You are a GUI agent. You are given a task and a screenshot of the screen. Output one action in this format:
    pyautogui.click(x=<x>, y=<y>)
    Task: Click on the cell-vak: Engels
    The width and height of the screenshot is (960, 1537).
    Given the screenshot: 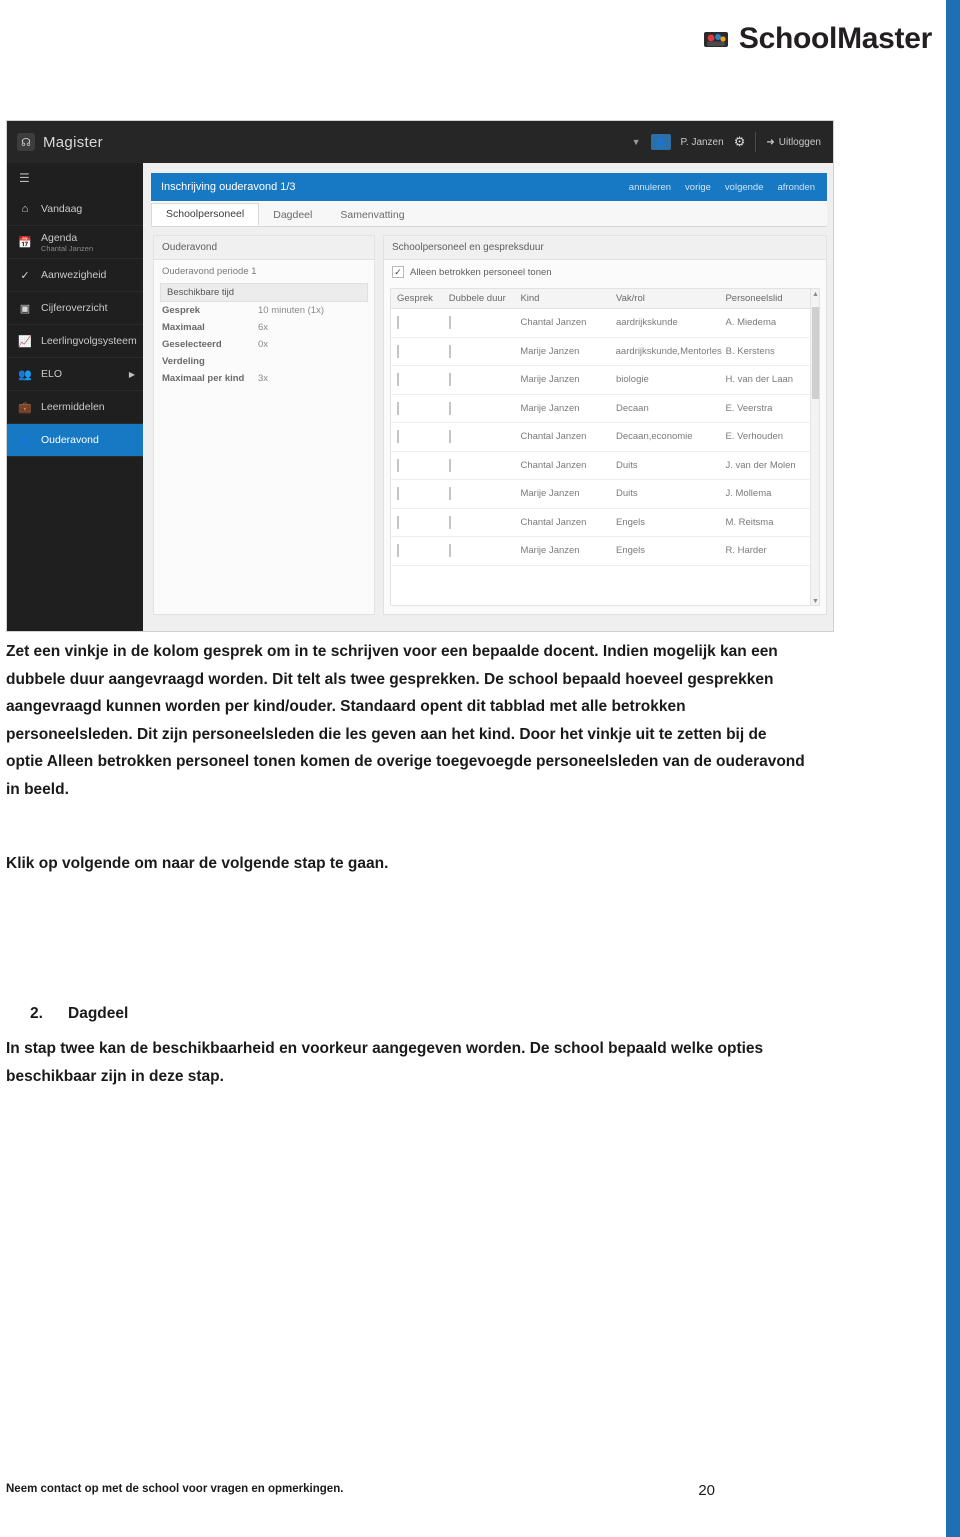 What is the action you would take?
    pyautogui.click(x=631, y=522)
    